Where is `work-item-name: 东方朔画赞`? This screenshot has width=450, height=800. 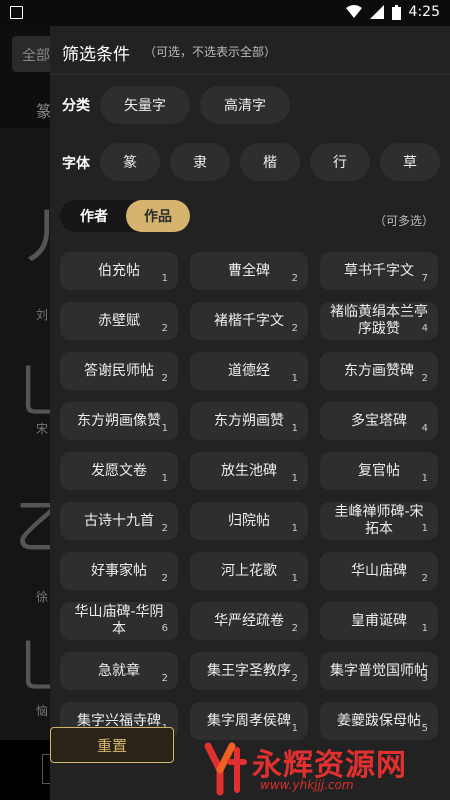 work-item-name: 东方朔画赞 is located at coordinates (249, 420).